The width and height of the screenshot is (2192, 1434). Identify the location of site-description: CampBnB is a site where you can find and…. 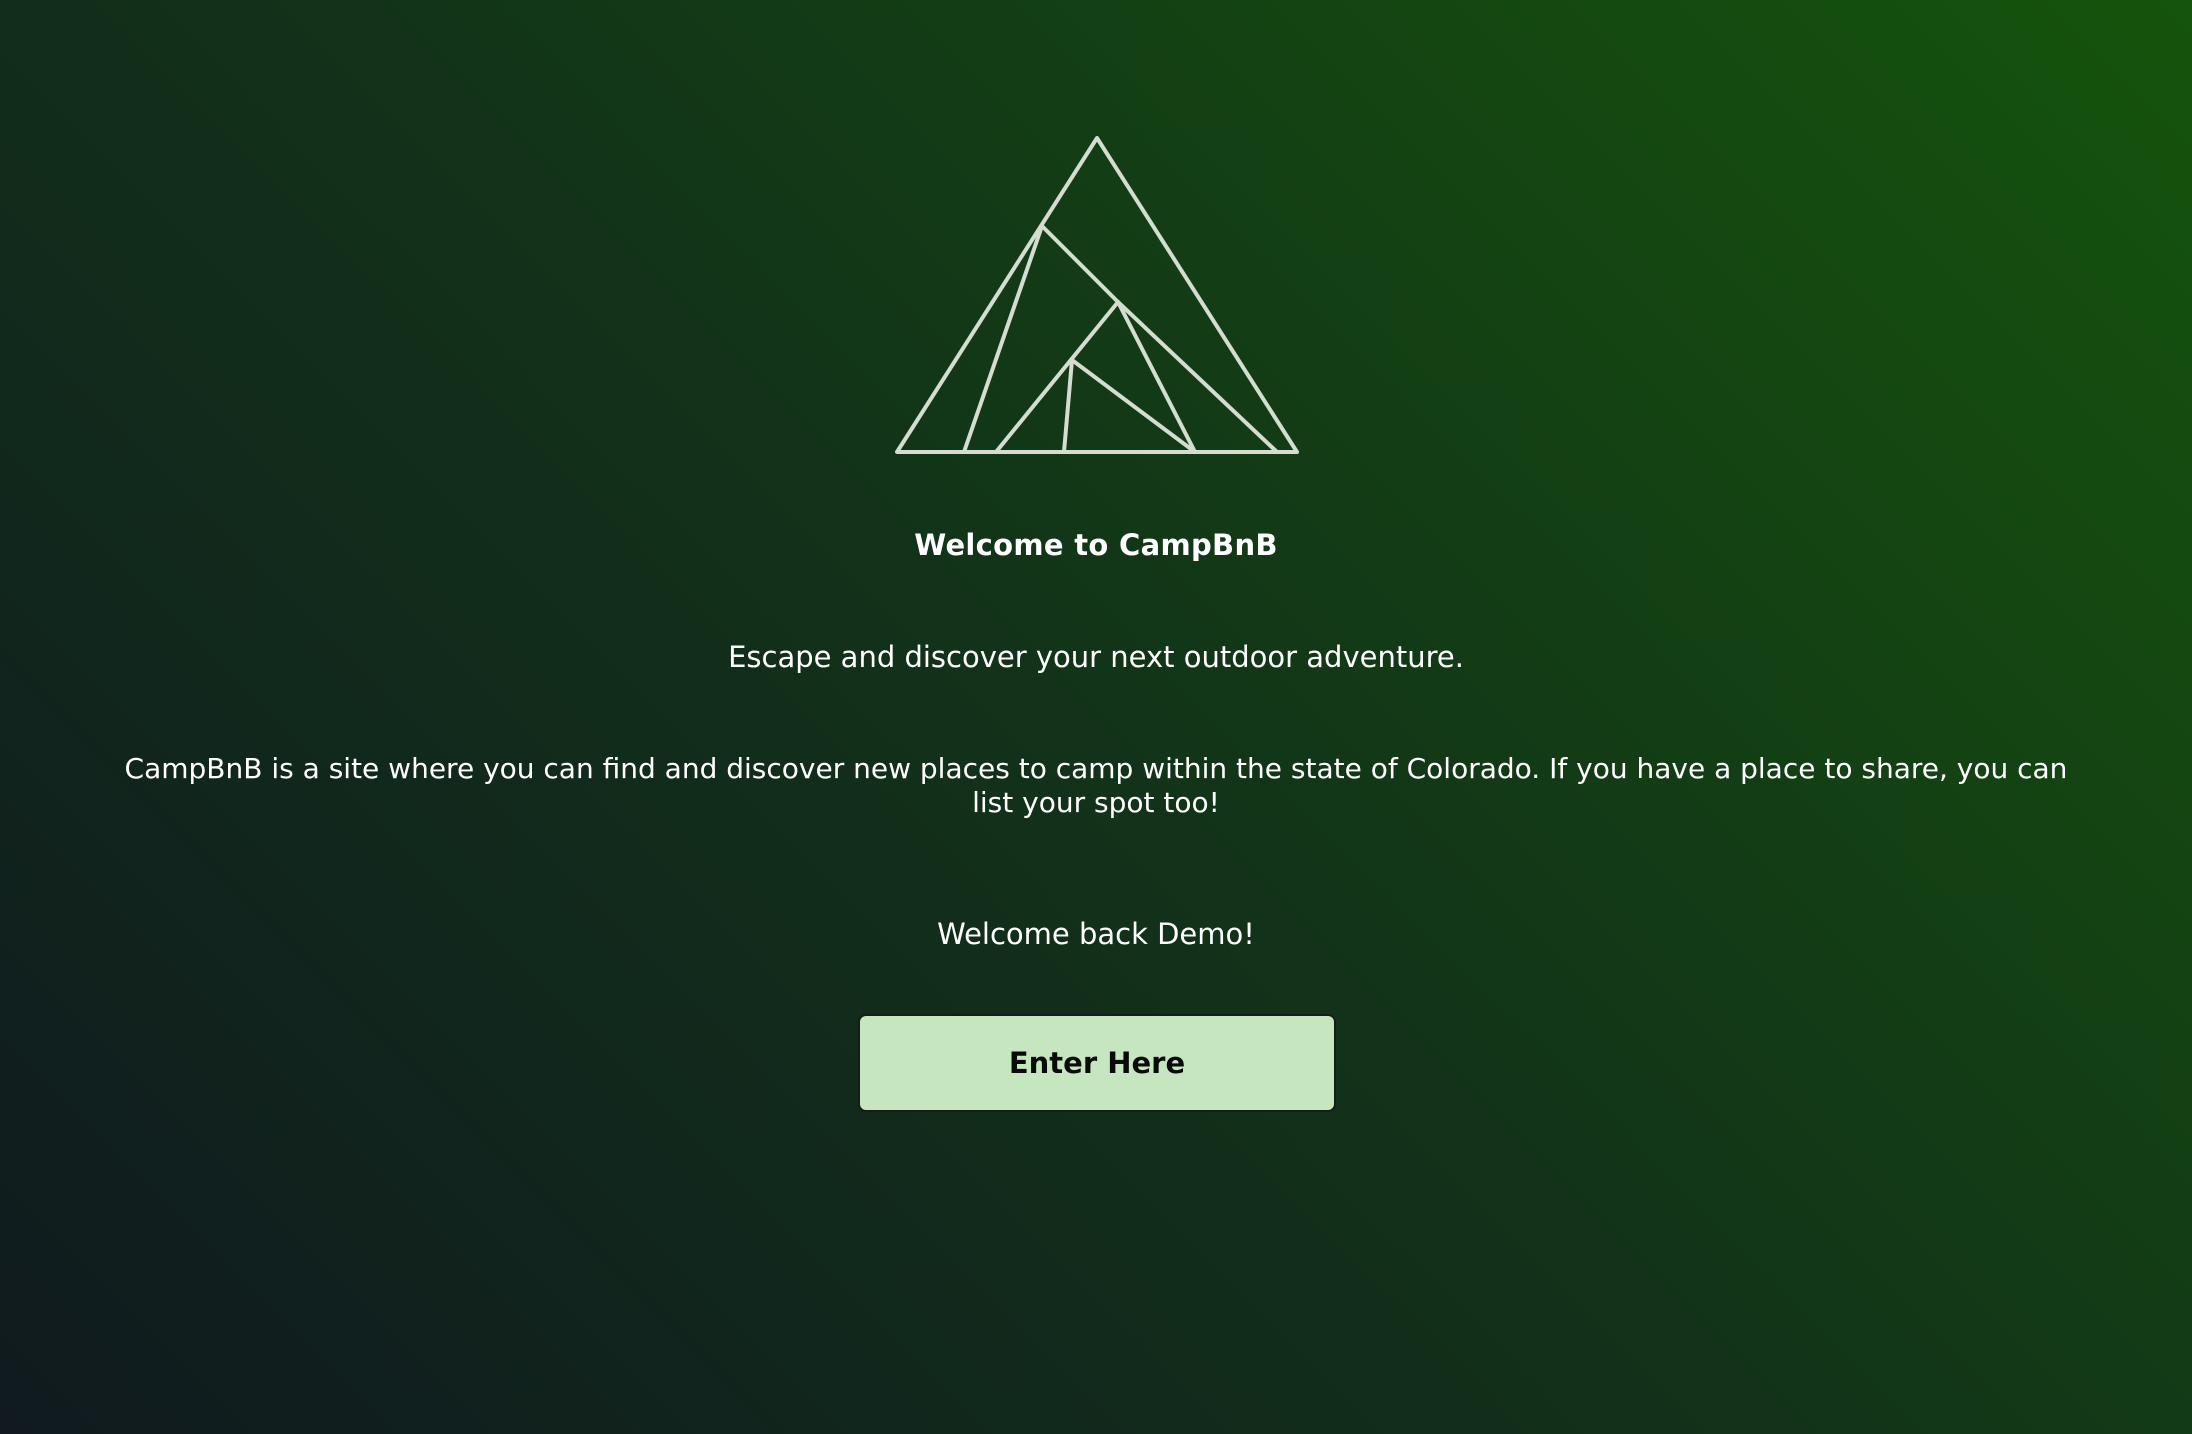
(1096, 785).